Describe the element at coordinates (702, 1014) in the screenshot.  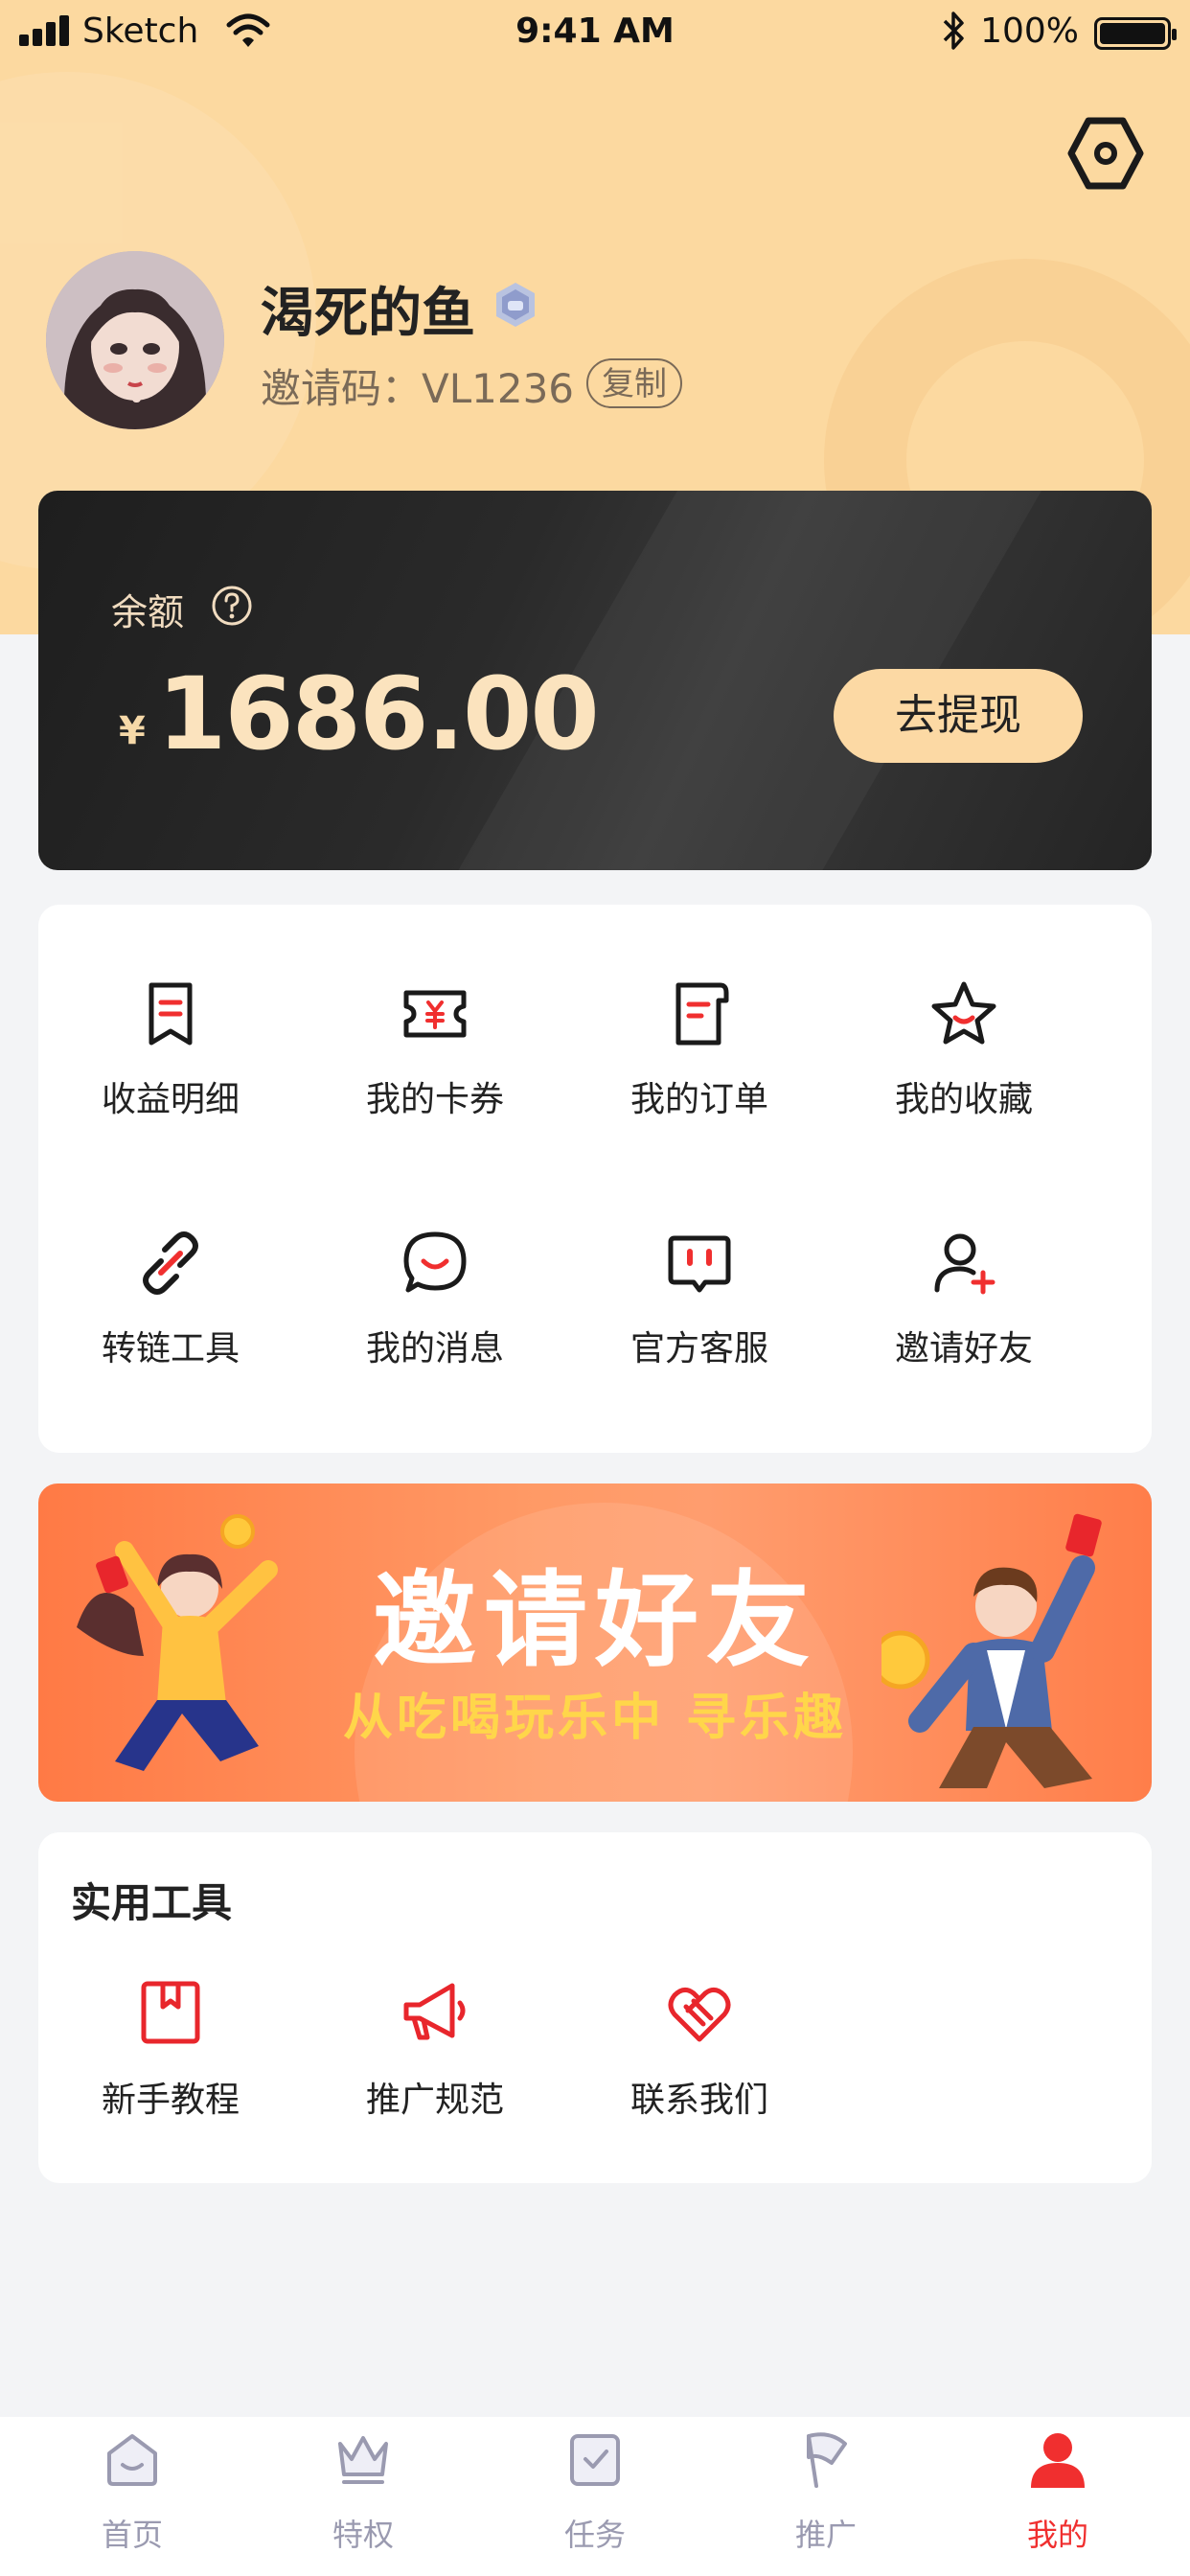
I see `order-icon` at that location.